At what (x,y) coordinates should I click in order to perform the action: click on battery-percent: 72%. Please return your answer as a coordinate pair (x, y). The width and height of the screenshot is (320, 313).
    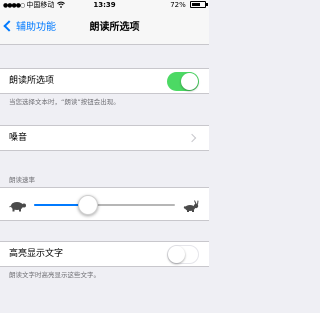
    Looking at the image, I should click on (178, 5).